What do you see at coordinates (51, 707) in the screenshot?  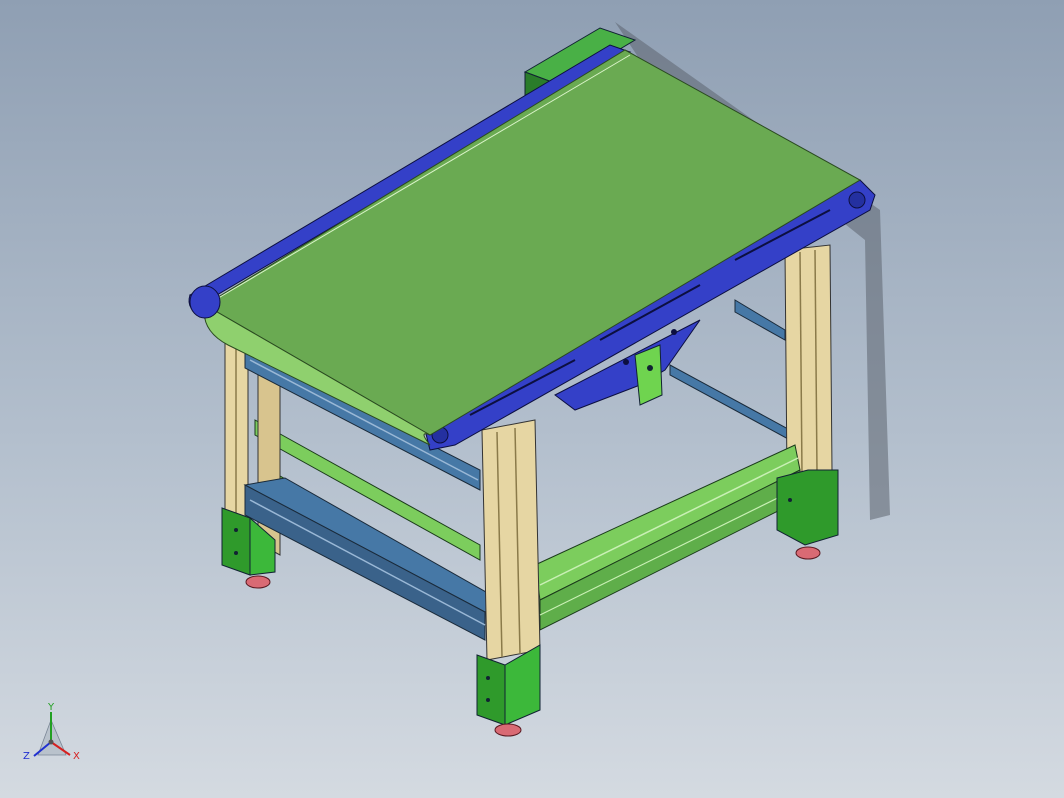 I see `triad-y-label: Y` at bounding box center [51, 707].